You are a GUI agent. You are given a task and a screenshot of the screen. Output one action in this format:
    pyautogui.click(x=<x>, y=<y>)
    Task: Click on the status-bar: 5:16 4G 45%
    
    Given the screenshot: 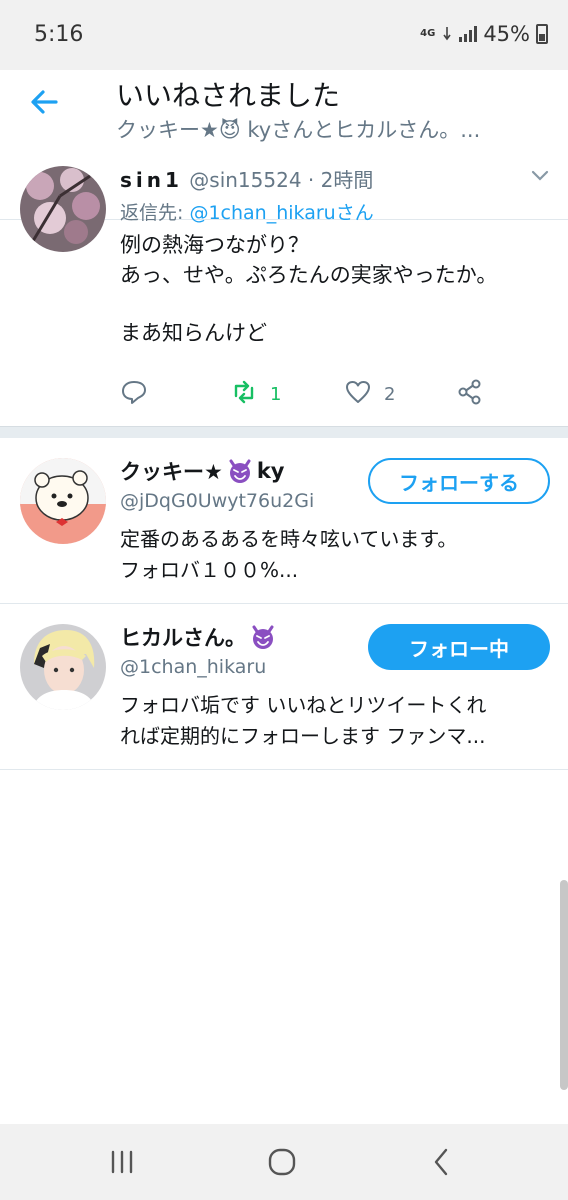 What is the action you would take?
    pyautogui.click(x=284, y=35)
    